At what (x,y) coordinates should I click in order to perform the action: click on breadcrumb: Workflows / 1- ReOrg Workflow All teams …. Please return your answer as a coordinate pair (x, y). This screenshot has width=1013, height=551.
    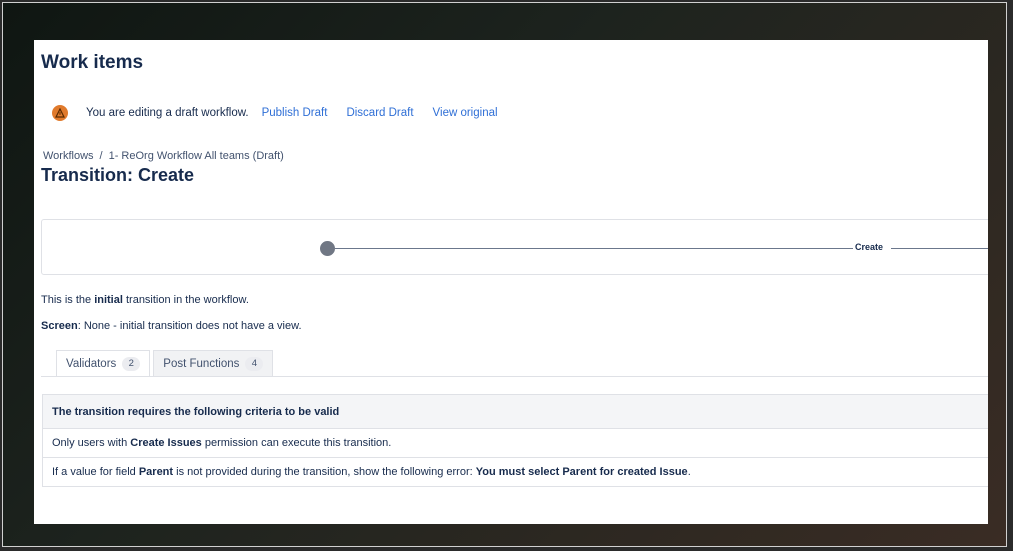
    Looking at the image, I should click on (163, 156).